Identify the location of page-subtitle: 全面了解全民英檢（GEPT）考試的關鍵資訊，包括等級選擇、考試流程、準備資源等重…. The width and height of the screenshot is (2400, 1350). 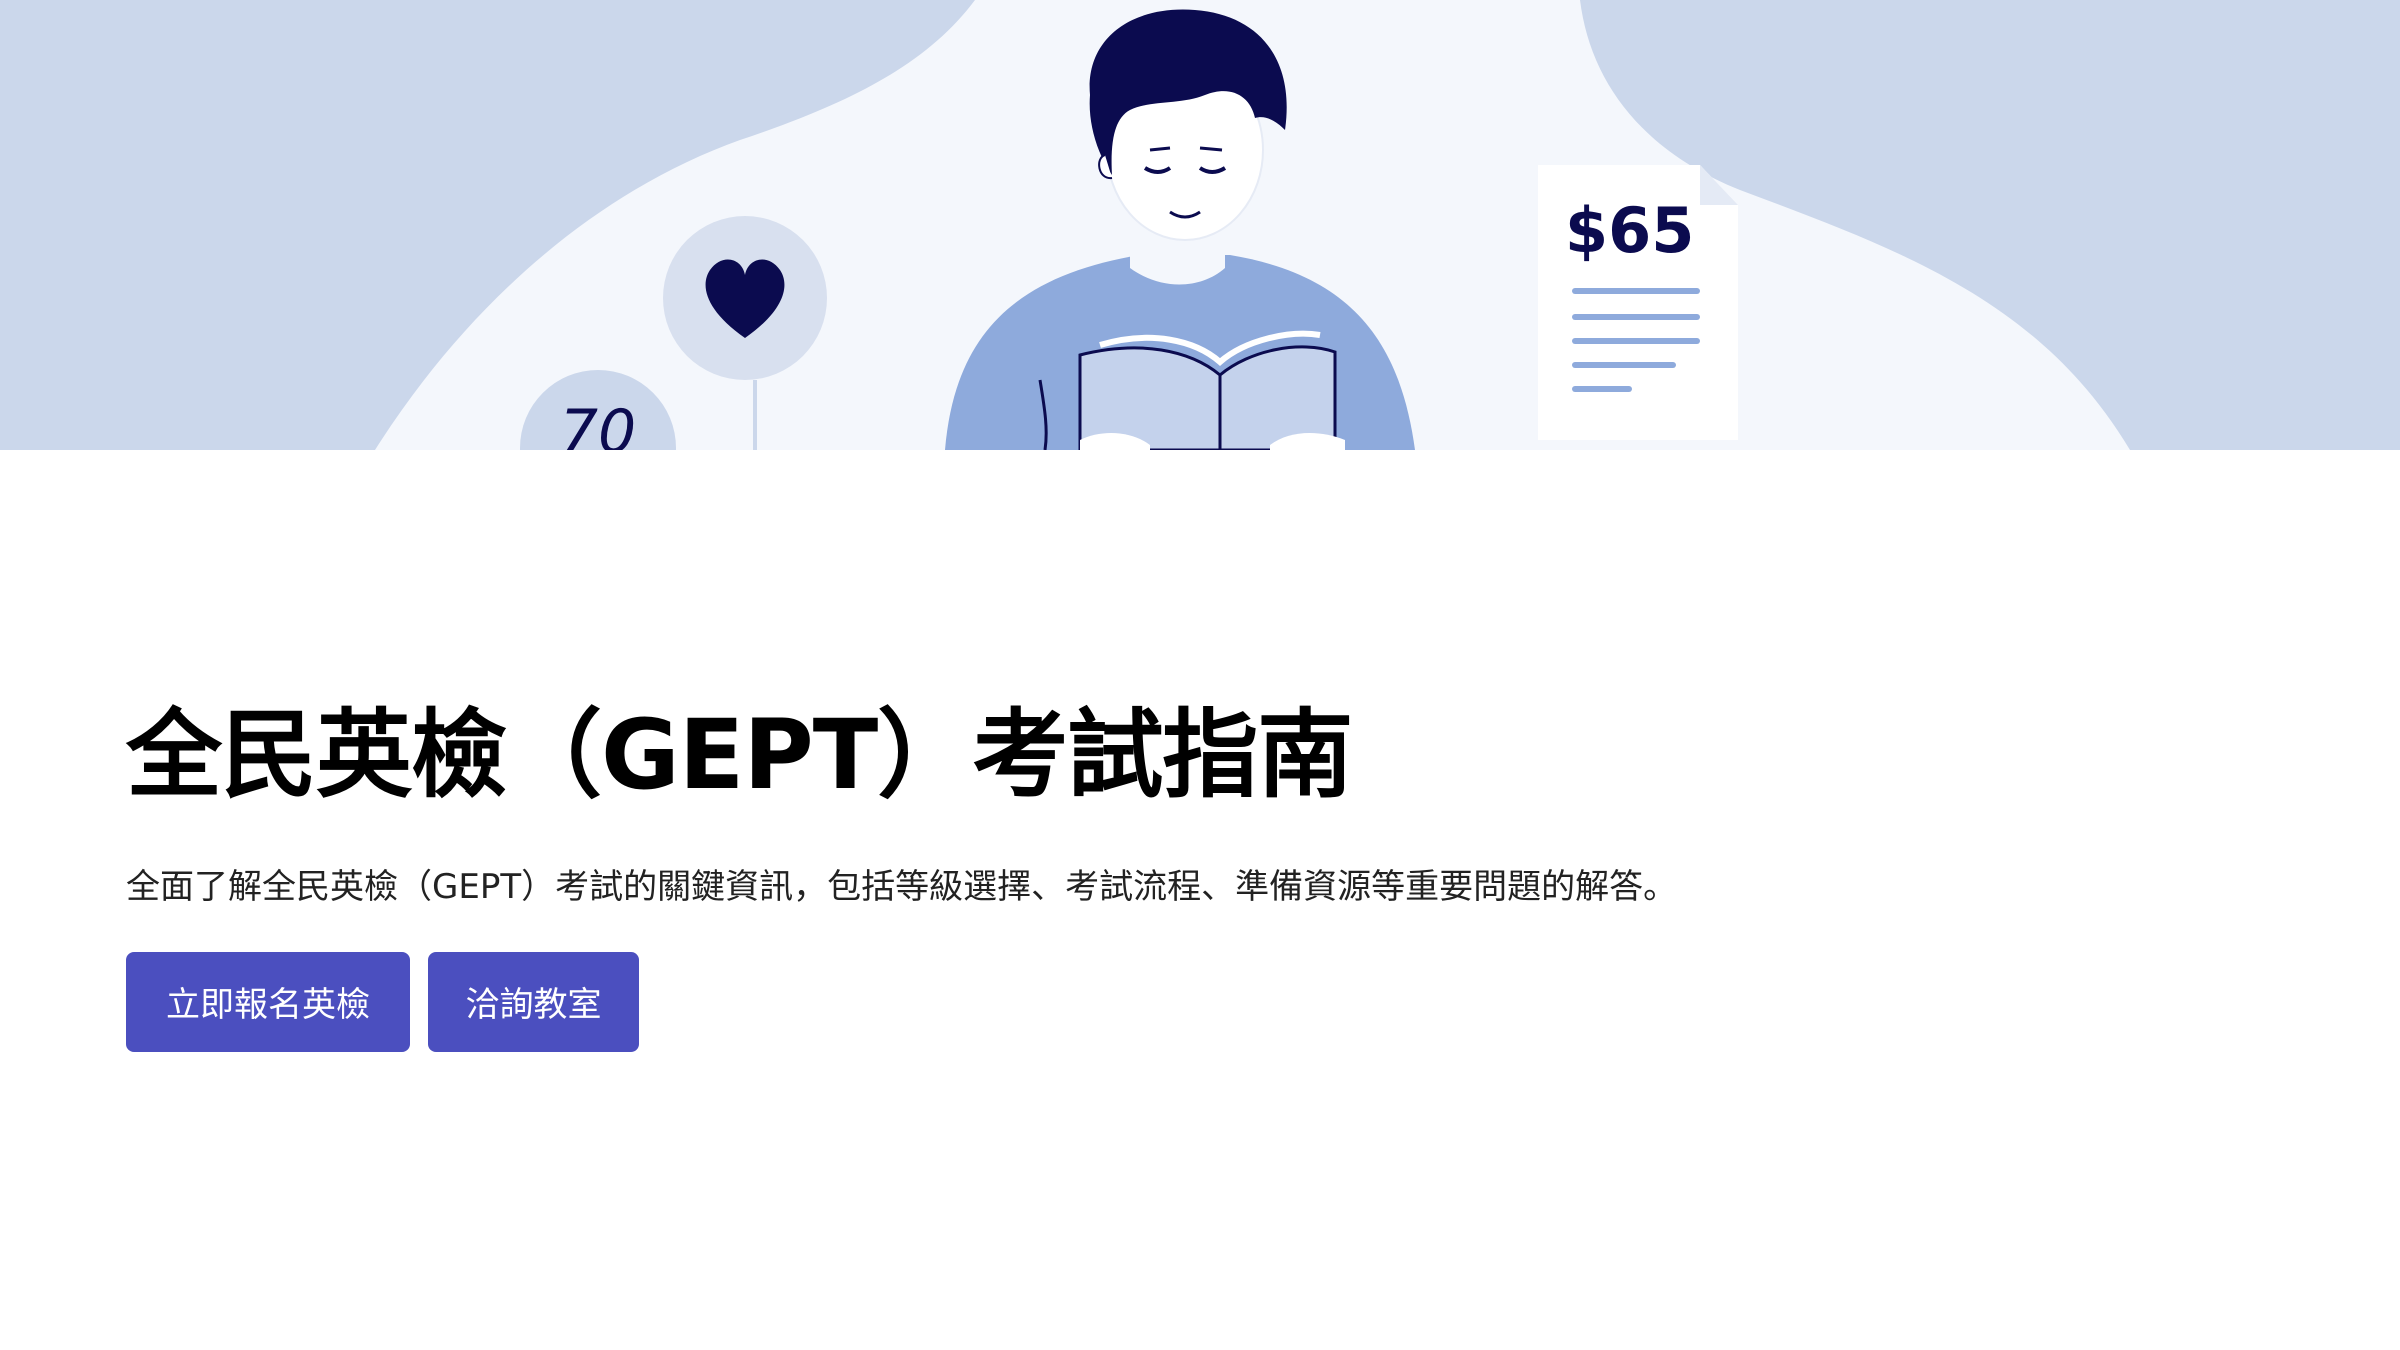
(902, 887).